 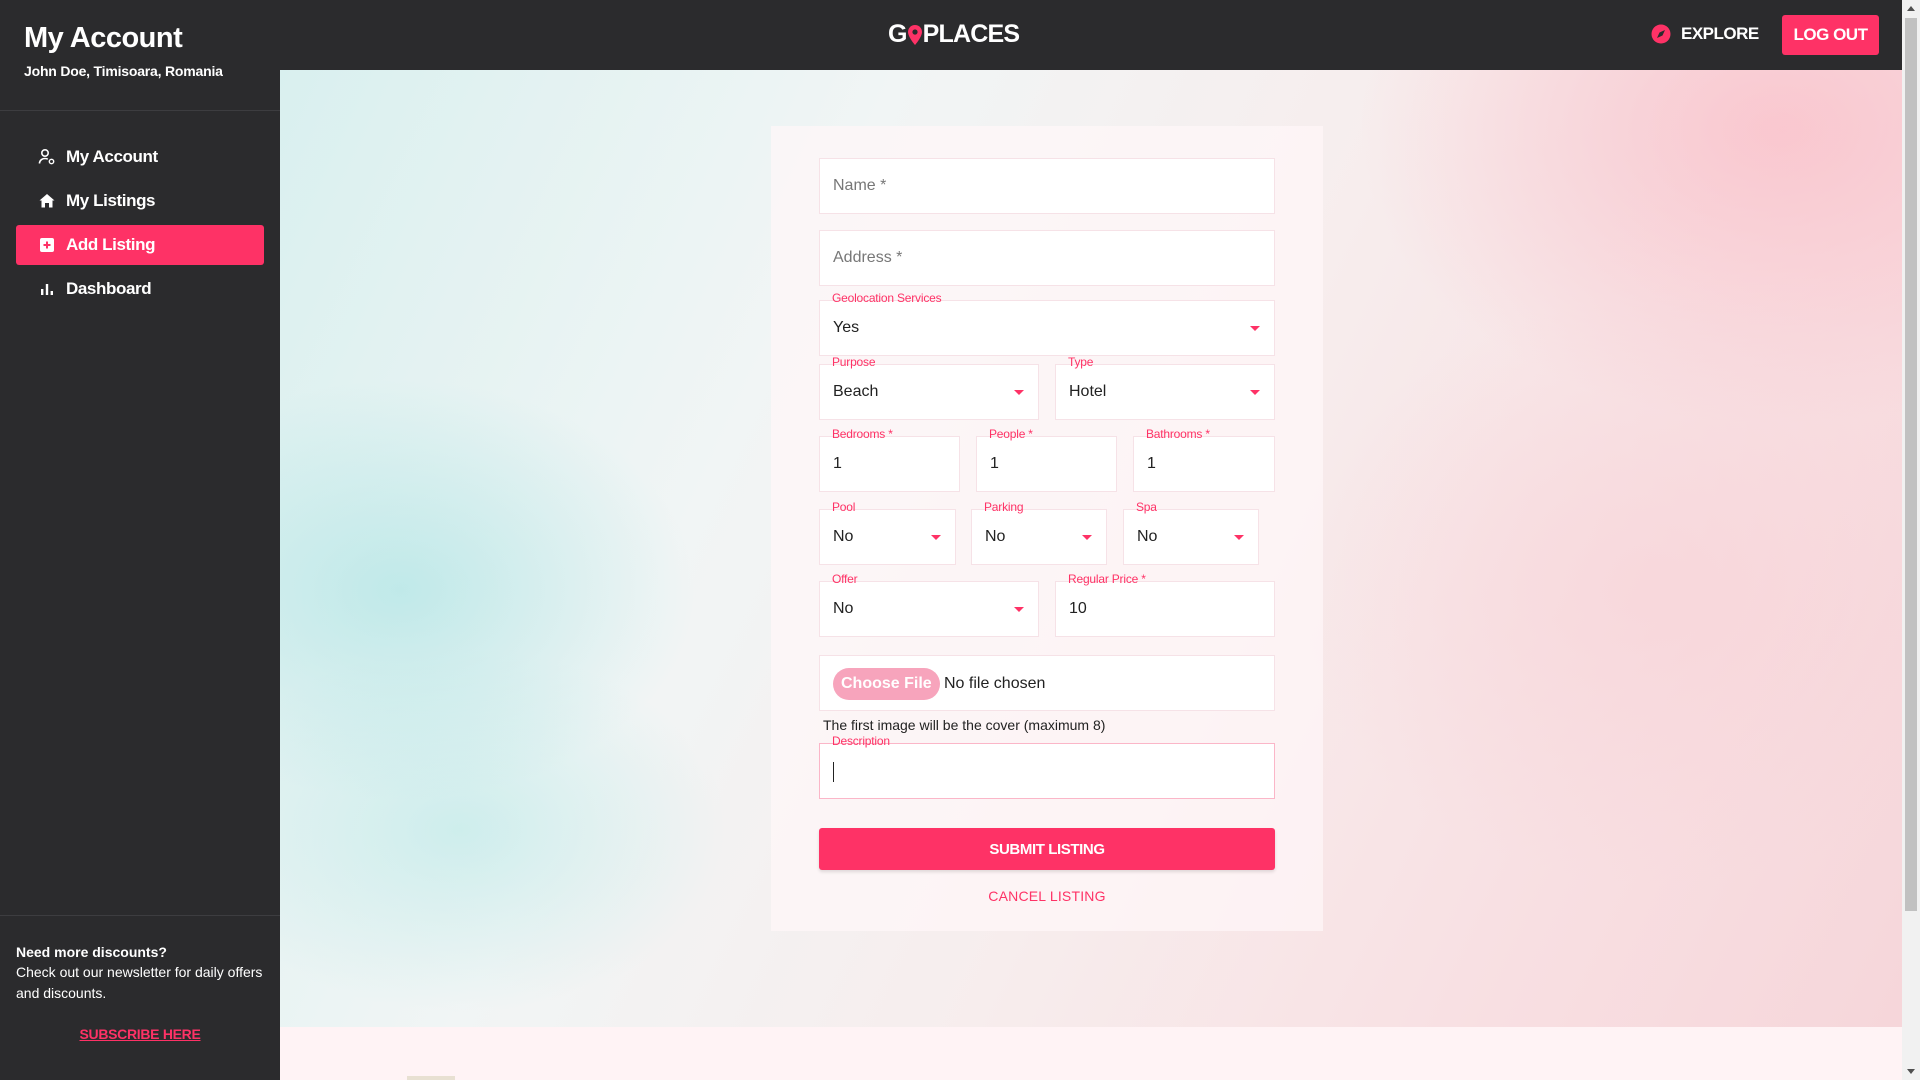 What do you see at coordinates (845, 579) in the screenshot?
I see `offer-label: Offer` at bounding box center [845, 579].